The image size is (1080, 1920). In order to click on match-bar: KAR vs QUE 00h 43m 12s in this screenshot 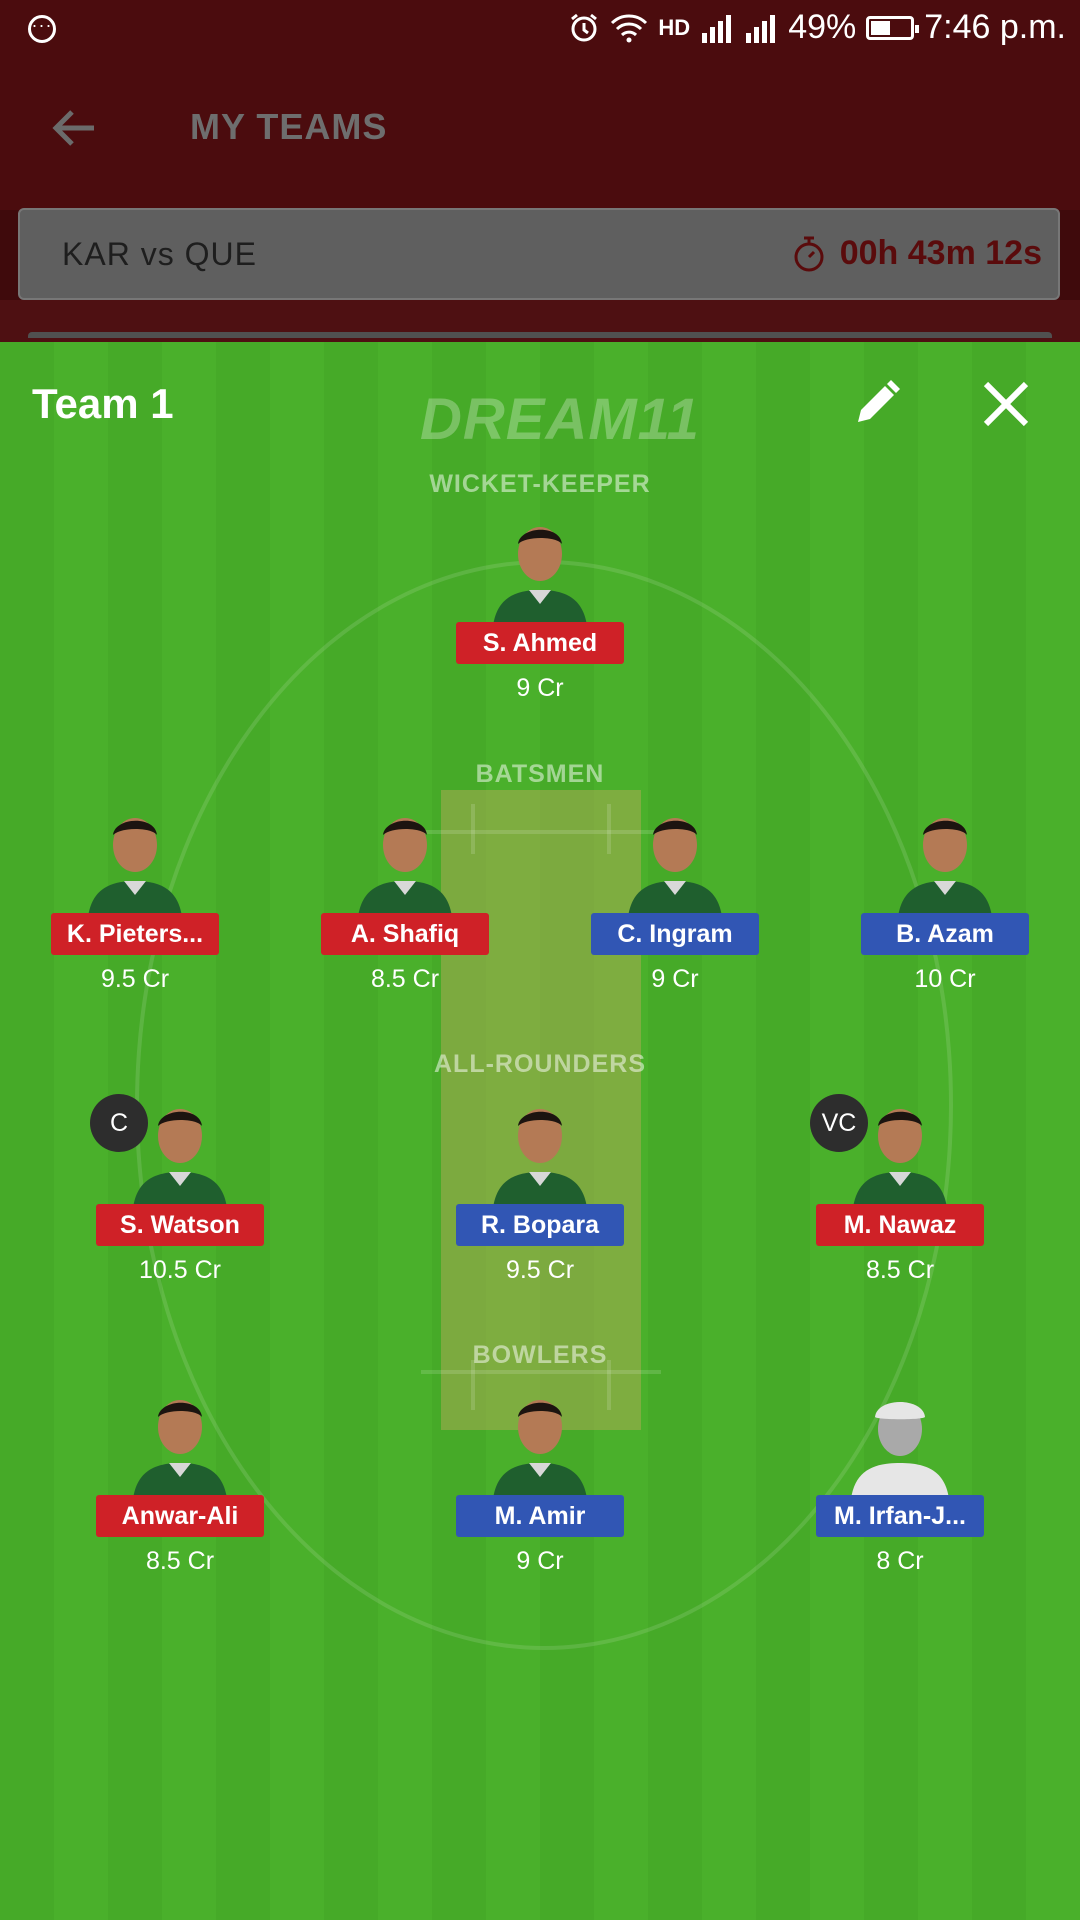, I will do `click(539, 254)`.